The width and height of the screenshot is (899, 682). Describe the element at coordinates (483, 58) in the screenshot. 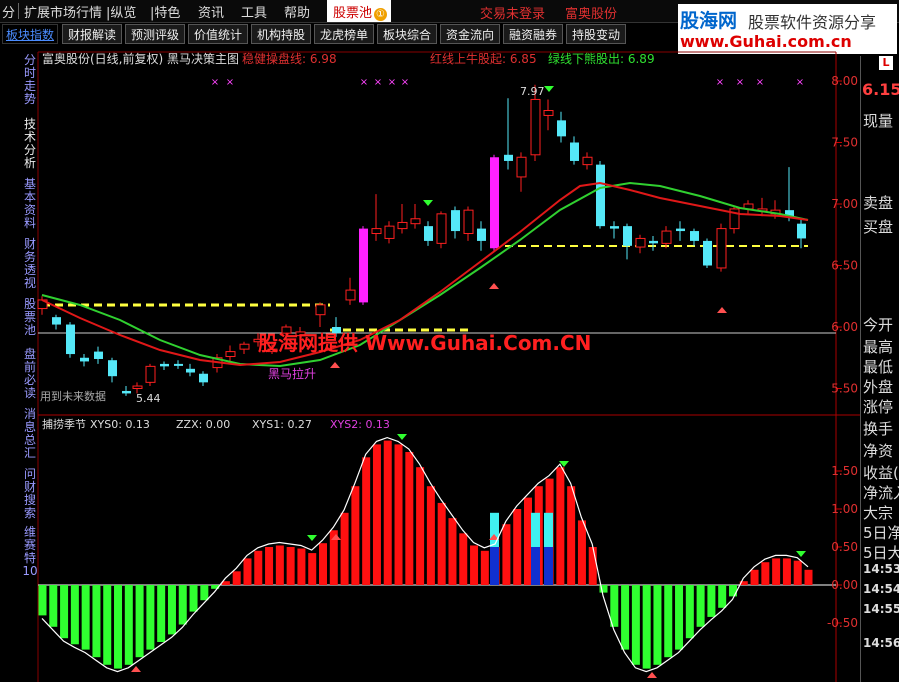

I see `indicator-red-line: 红线上牛股起: 6.85` at that location.